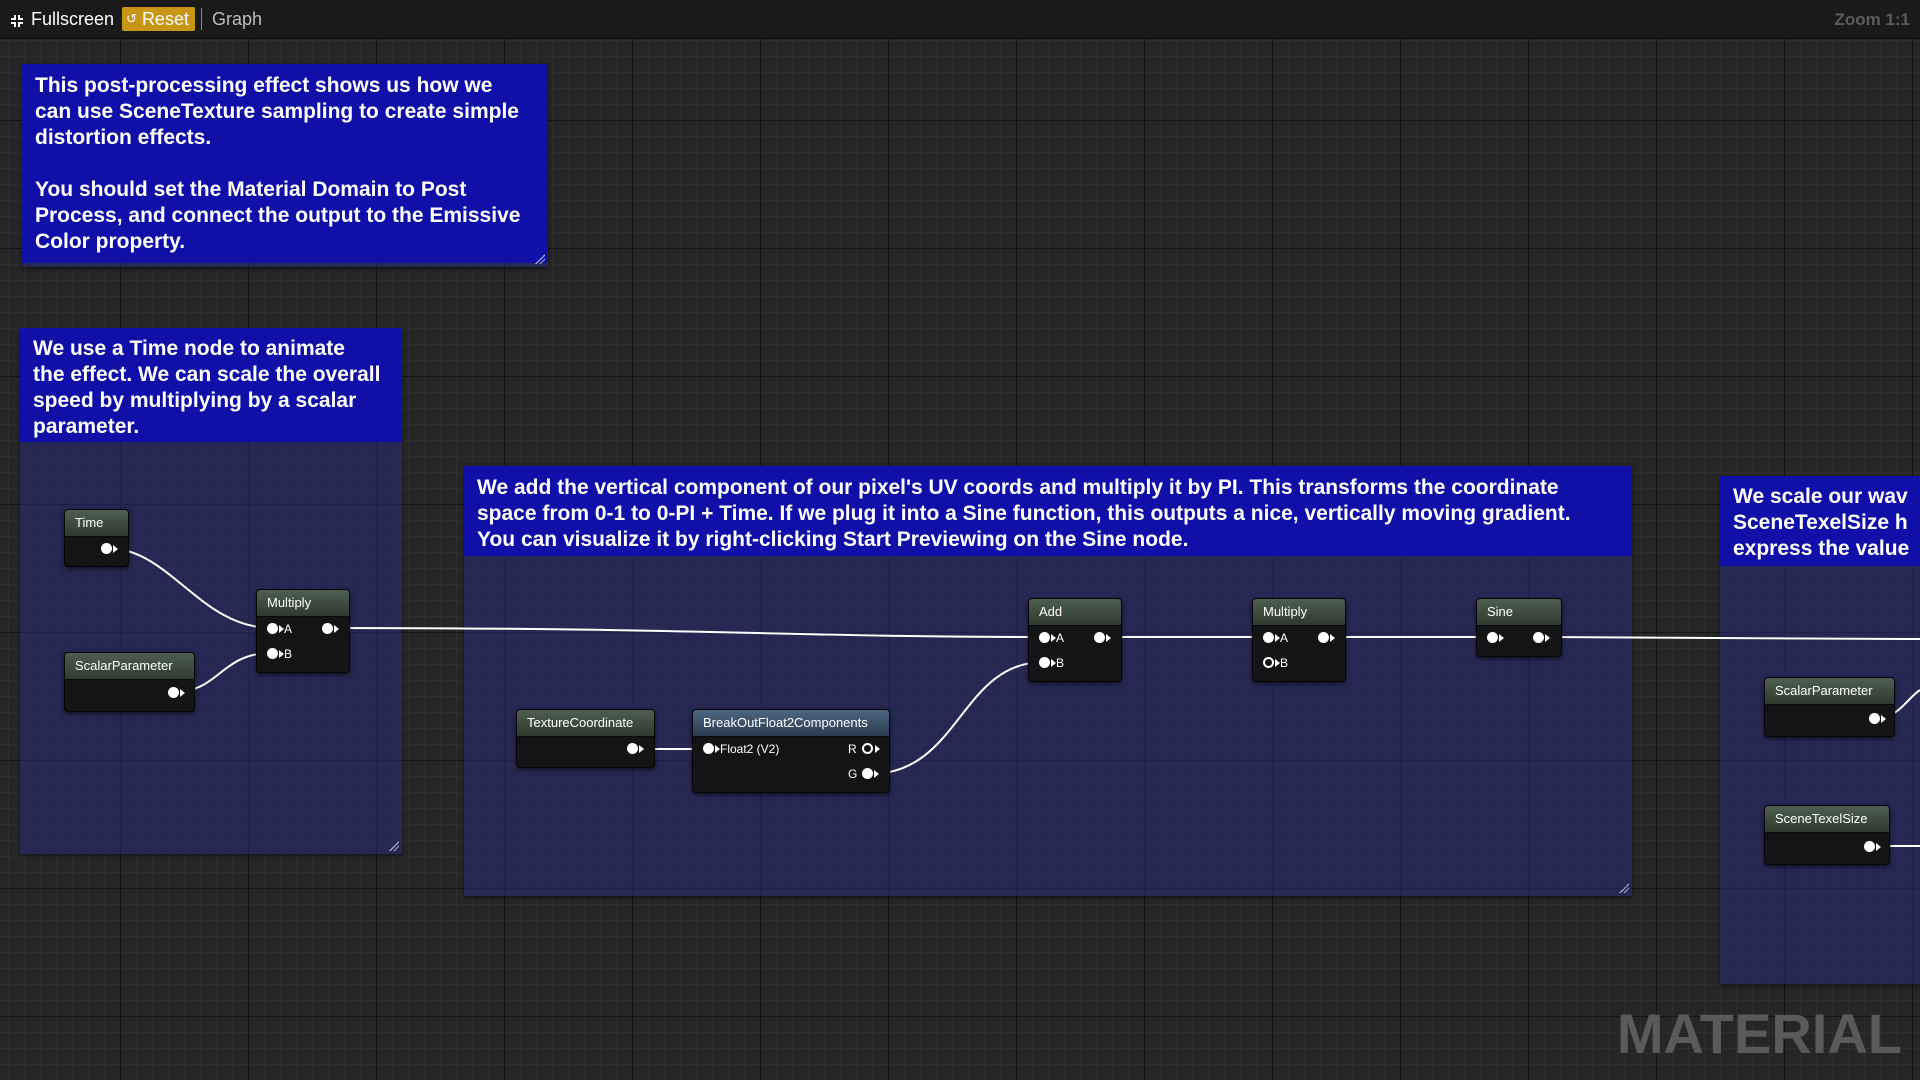 The image size is (1920, 1080). I want to click on fullscreen-button: Fullscreen, so click(60, 19).